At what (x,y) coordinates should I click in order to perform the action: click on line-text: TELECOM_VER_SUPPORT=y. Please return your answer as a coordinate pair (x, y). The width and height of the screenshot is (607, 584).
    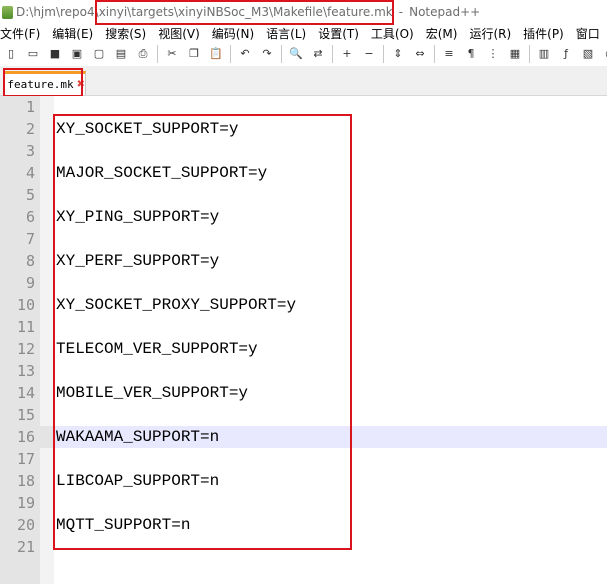
    Looking at the image, I should click on (157, 349).